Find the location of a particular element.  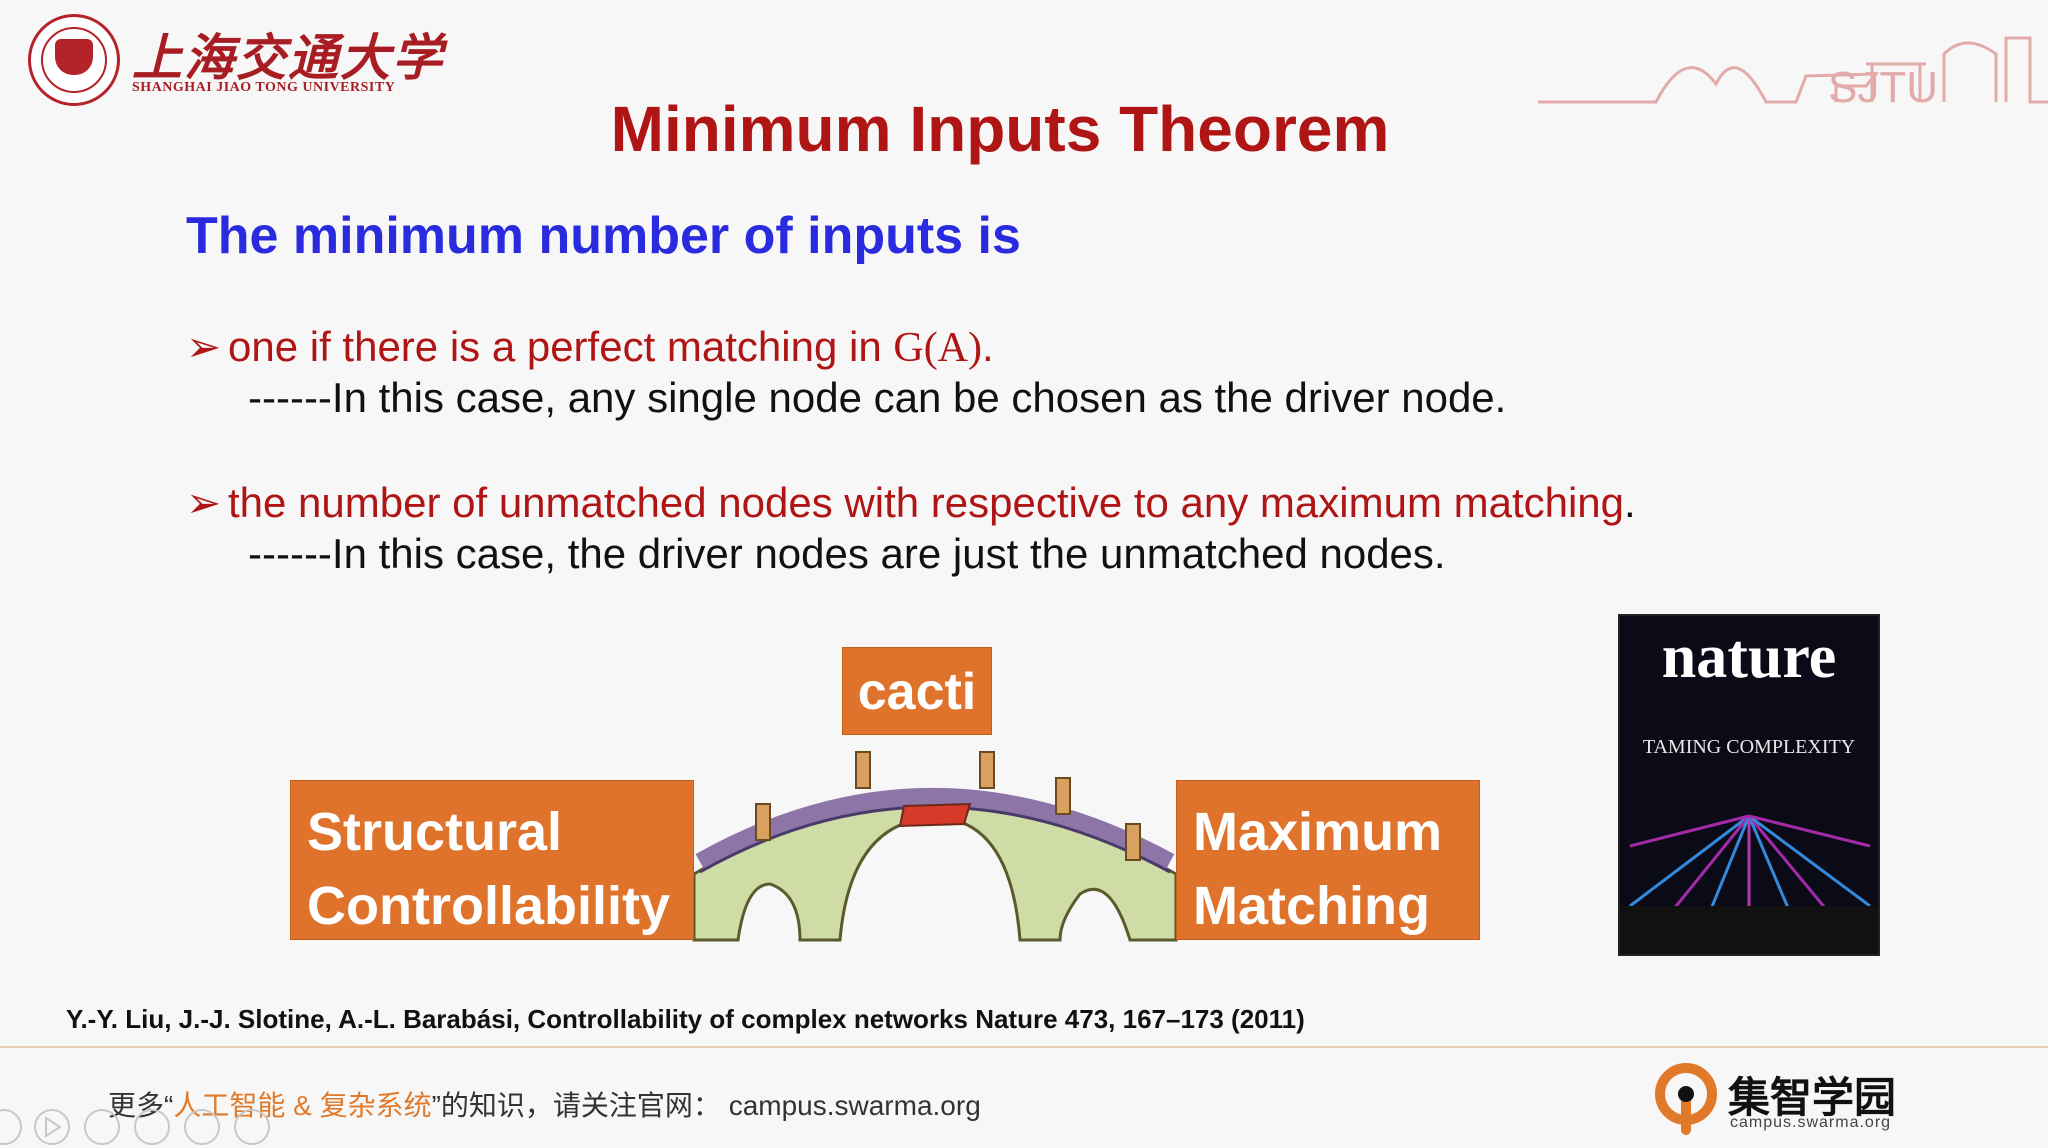

copy-icon is located at coordinates (152, 1127).